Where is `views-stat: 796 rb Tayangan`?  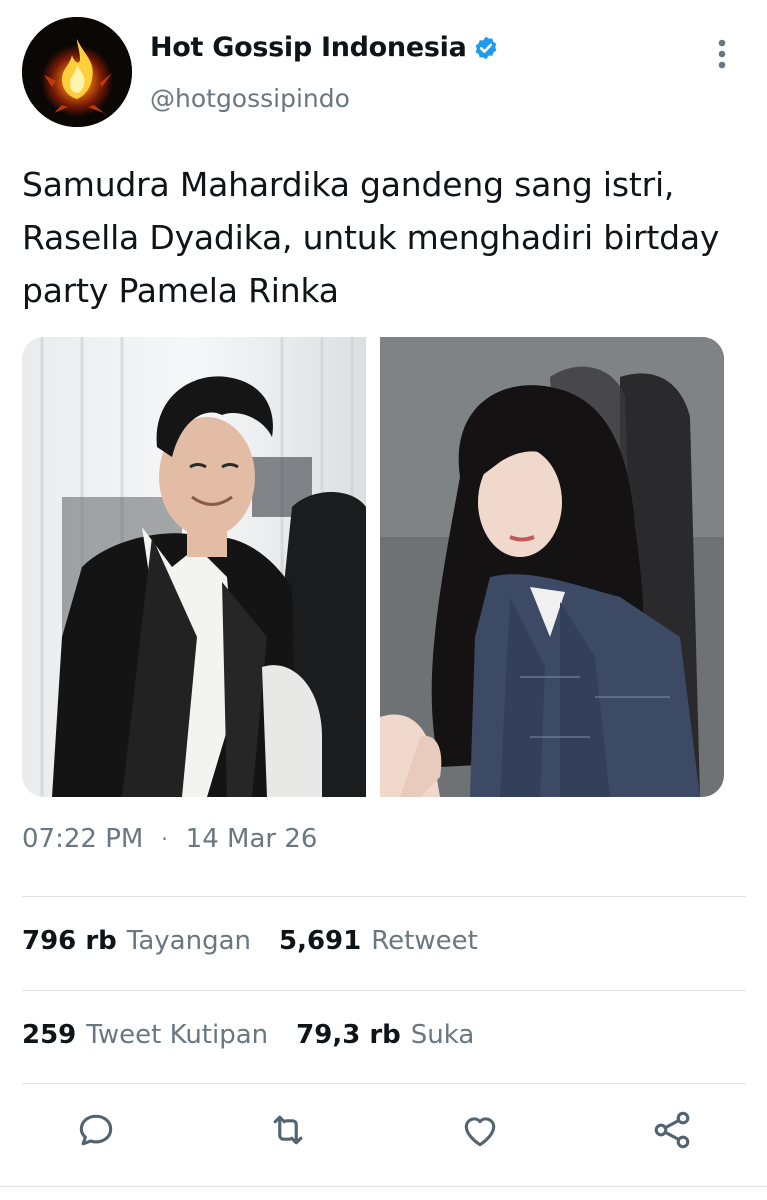 views-stat: 796 rb Tayangan is located at coordinates (136, 941).